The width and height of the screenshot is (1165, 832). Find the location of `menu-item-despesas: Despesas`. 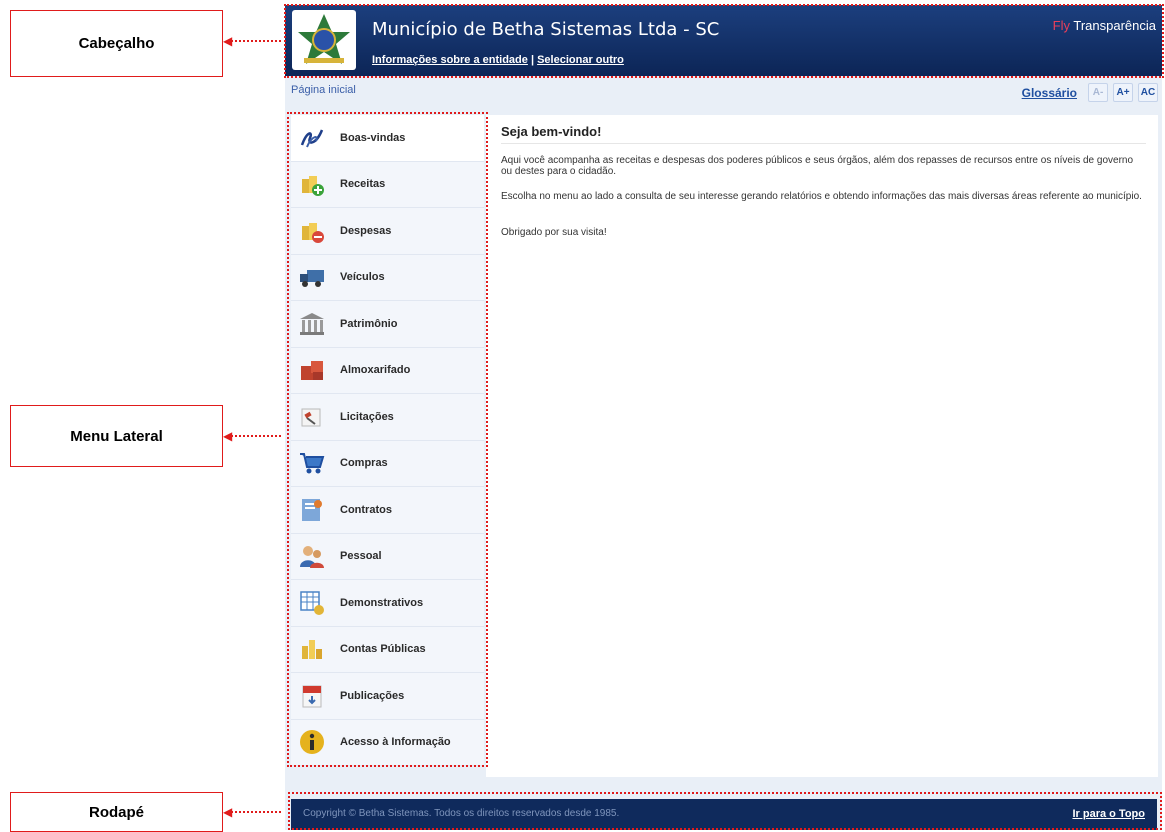

menu-item-despesas: Despesas is located at coordinates (387, 231).